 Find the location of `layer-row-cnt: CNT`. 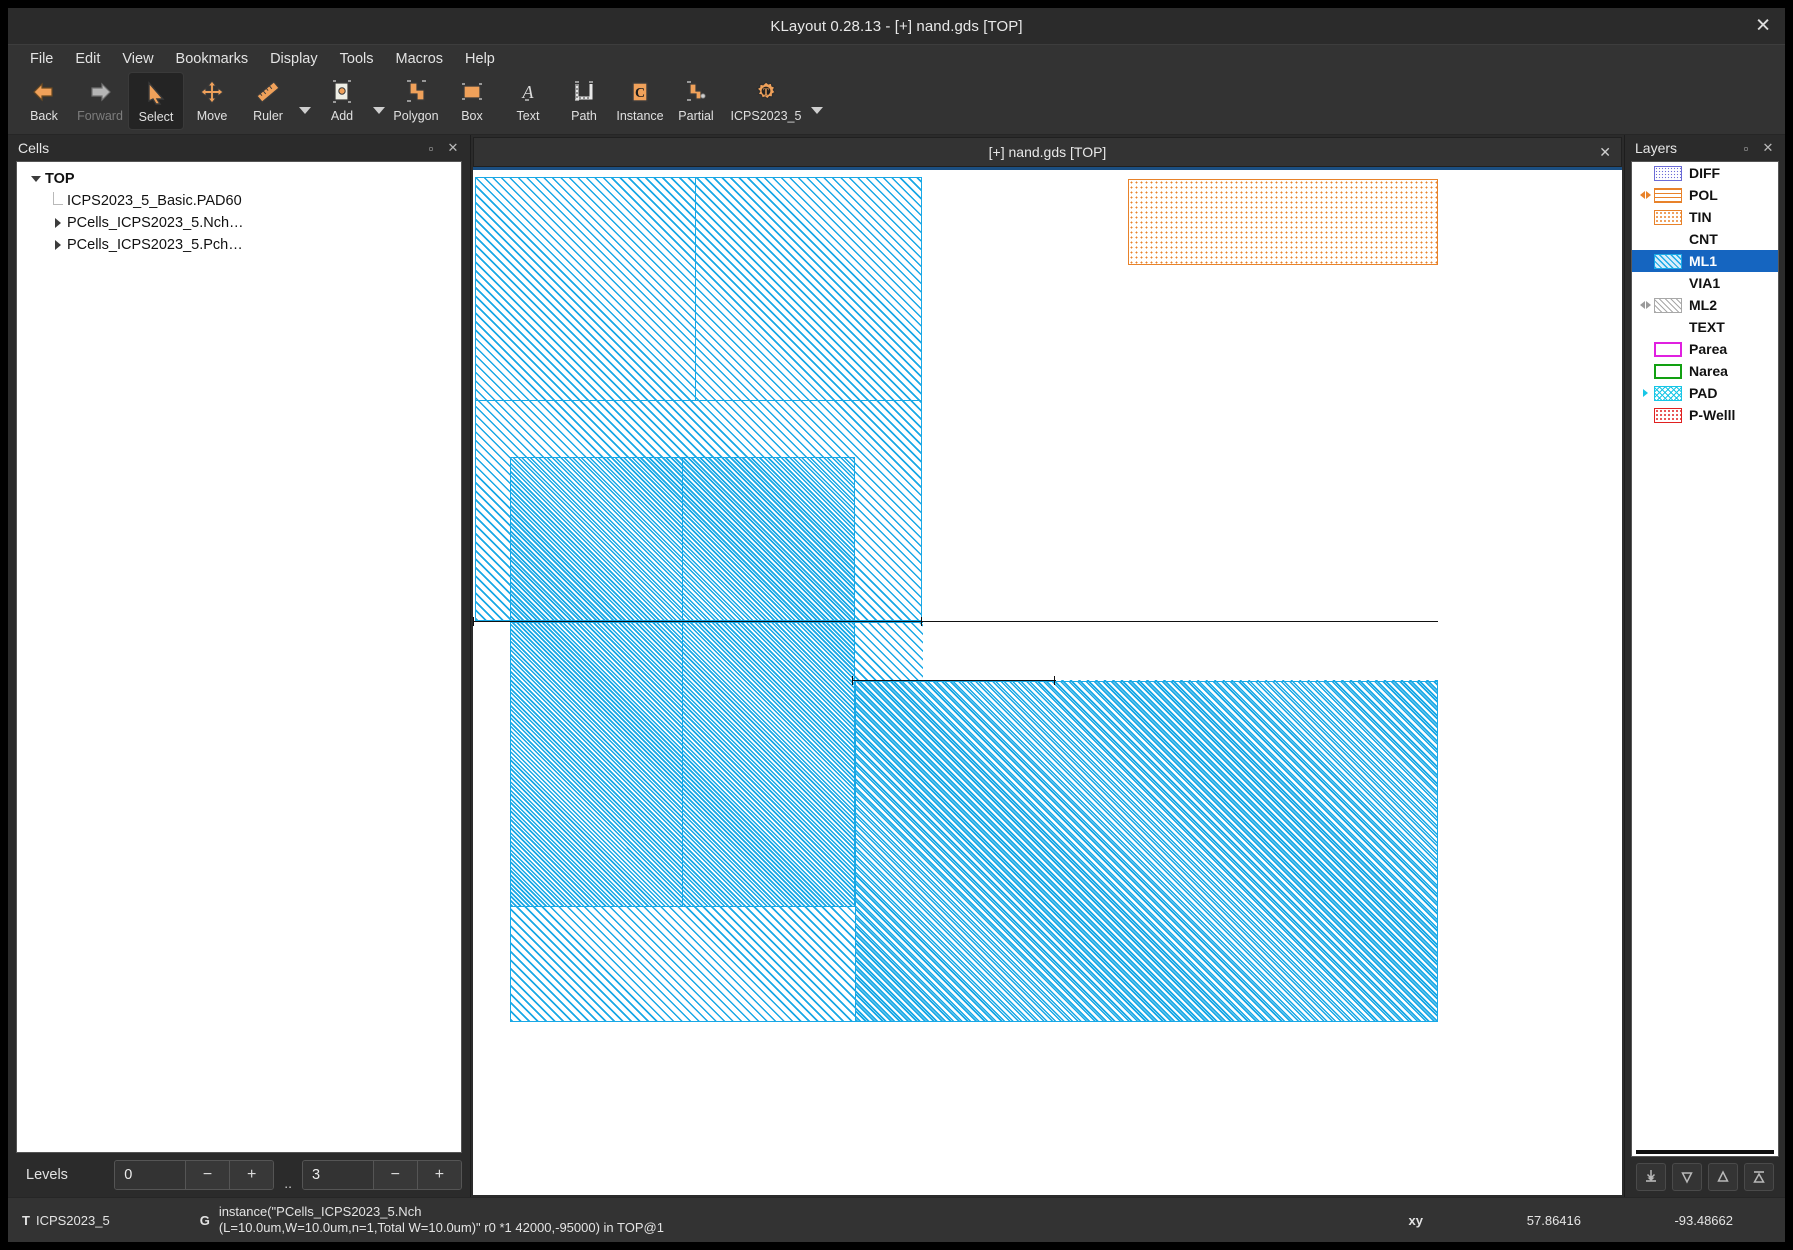

layer-row-cnt: CNT is located at coordinates (1705, 239).